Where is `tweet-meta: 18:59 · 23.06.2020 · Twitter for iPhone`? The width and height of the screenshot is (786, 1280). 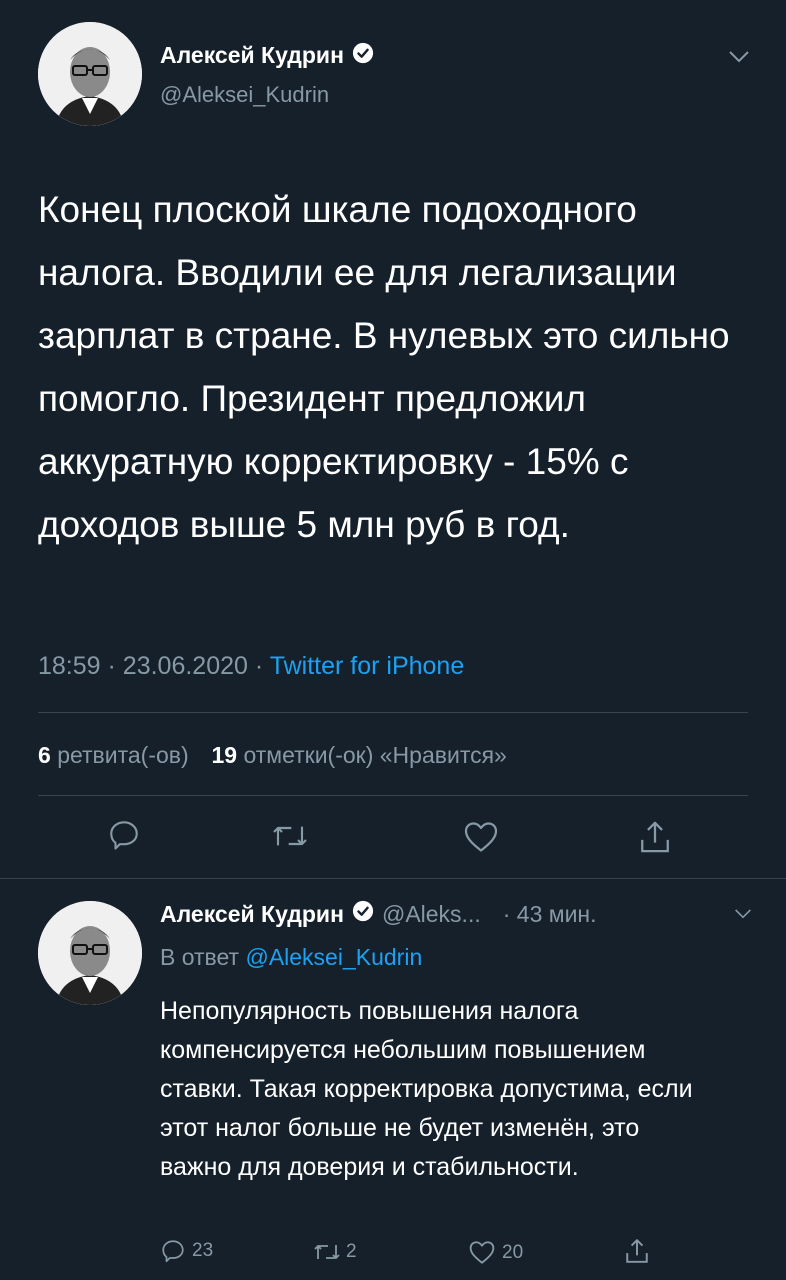
tweet-meta: 18:59 · 23.06.2020 · Twitter for iPhone is located at coordinates (251, 666).